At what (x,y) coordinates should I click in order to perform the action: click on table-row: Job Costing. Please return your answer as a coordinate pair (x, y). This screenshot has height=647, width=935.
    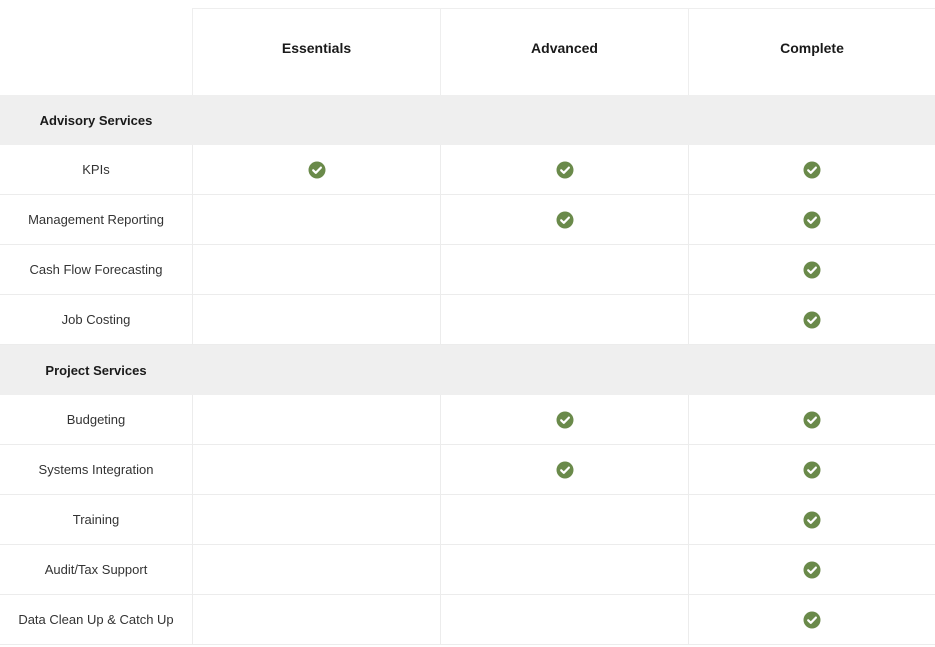
    Looking at the image, I should click on (467, 320).